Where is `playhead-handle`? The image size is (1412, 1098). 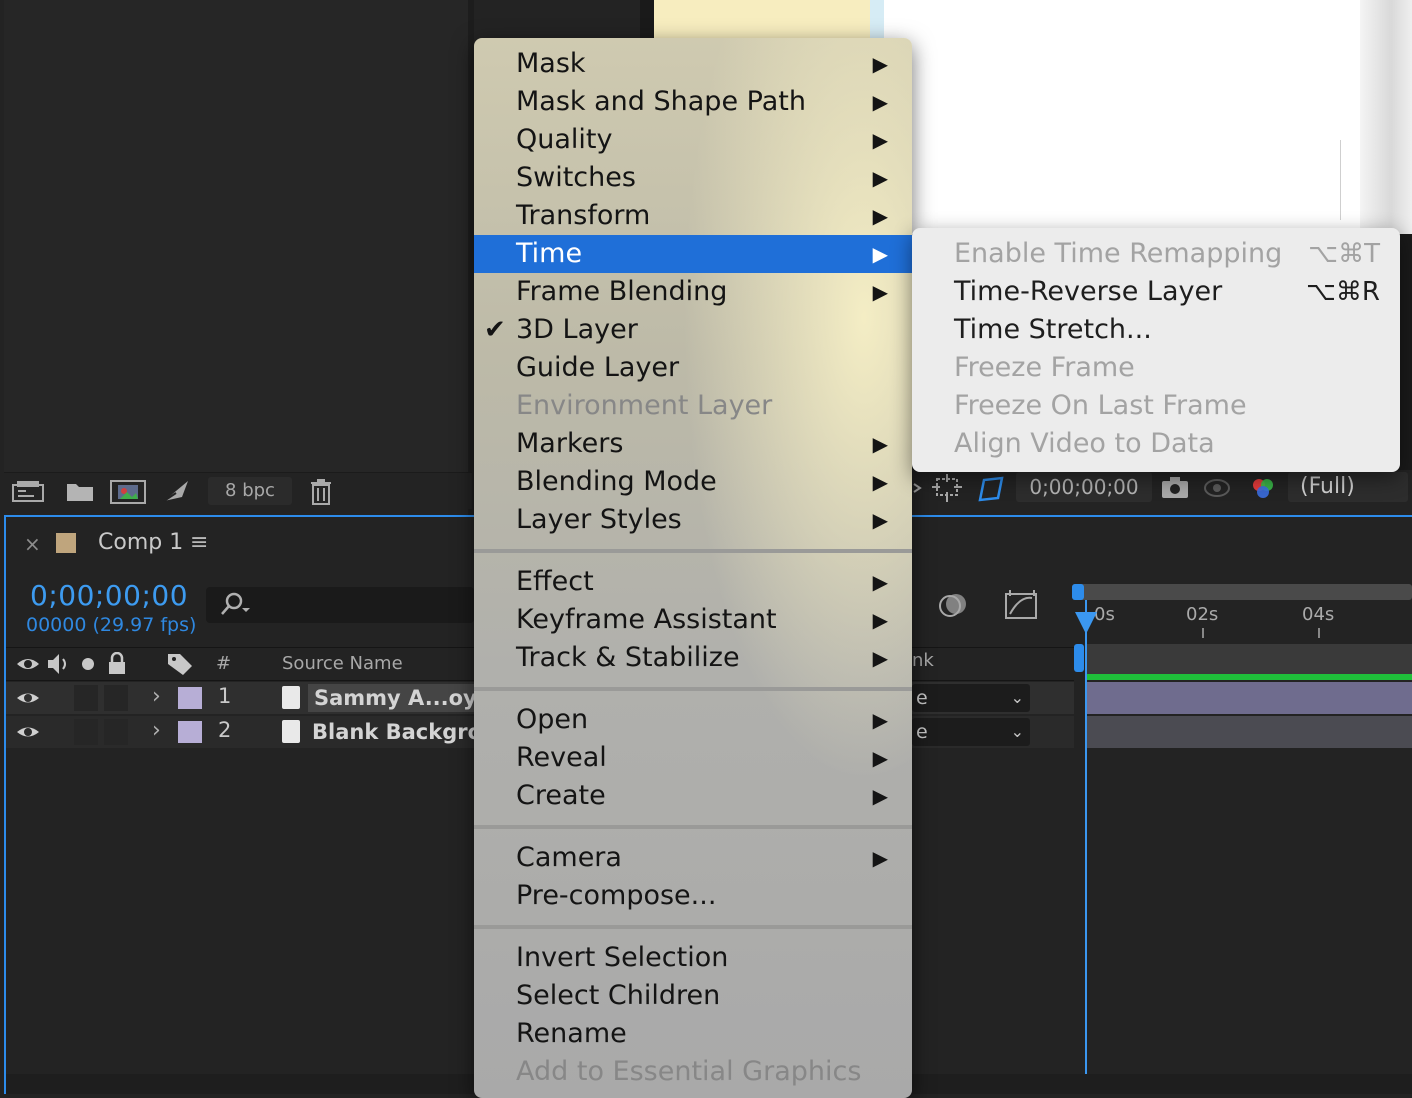 playhead-handle is located at coordinates (1086, 623).